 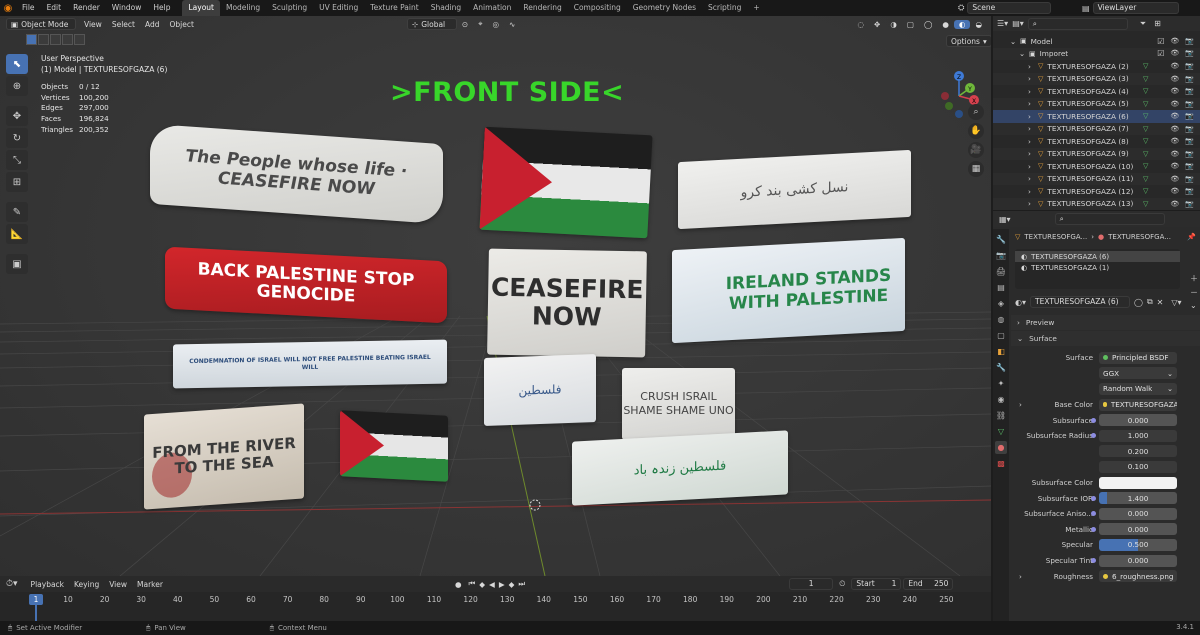 I want to click on add-workspace-button: +, so click(x=756, y=8).